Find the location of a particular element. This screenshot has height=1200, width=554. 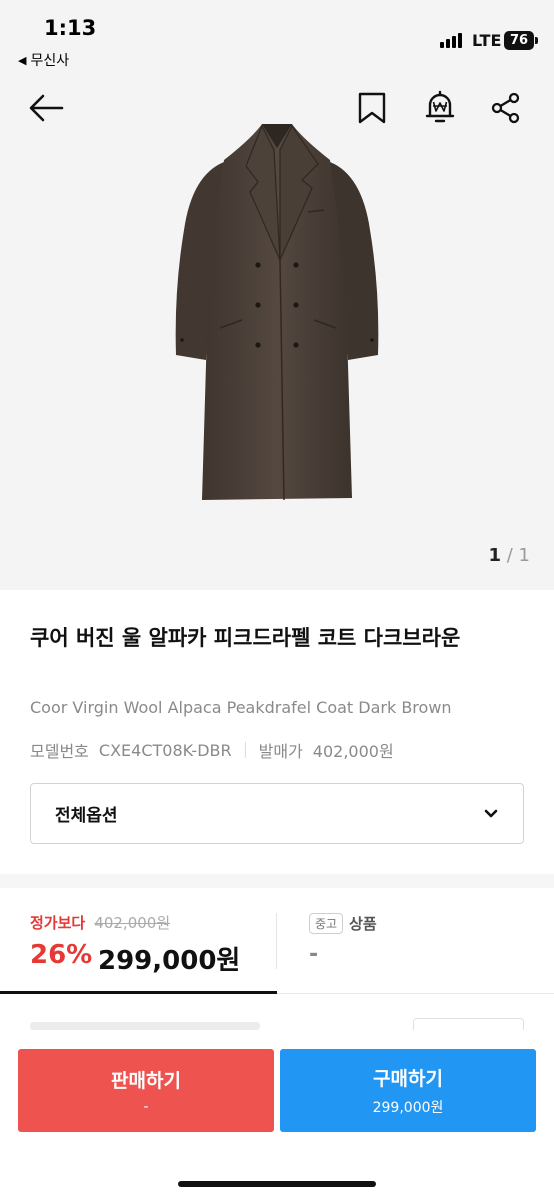

sell-button-label: 판매하기 is located at coordinates (146, 1081).